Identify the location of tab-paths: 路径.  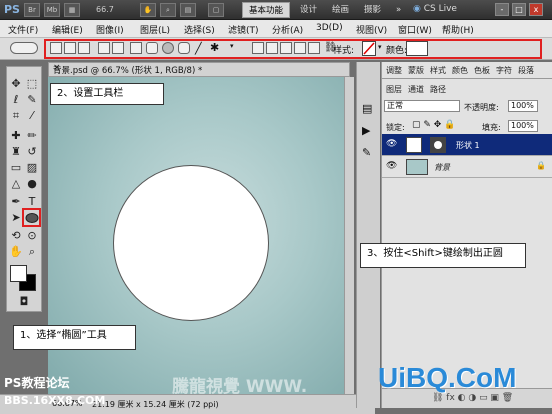
(438, 89).